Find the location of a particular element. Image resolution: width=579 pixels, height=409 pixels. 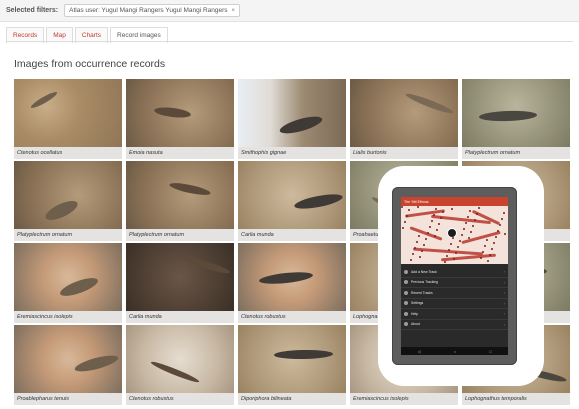

species-caption: Platyplectrum ornatum is located at coordinates (68, 235).